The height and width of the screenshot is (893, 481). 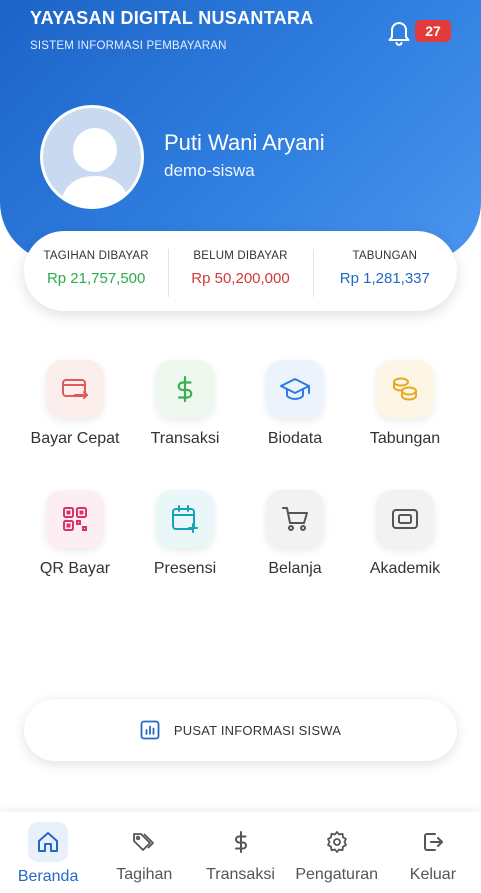 I want to click on summary-paid: TAGIHAN DIBAYAR Rp 21,757,500, so click(x=96, y=271).